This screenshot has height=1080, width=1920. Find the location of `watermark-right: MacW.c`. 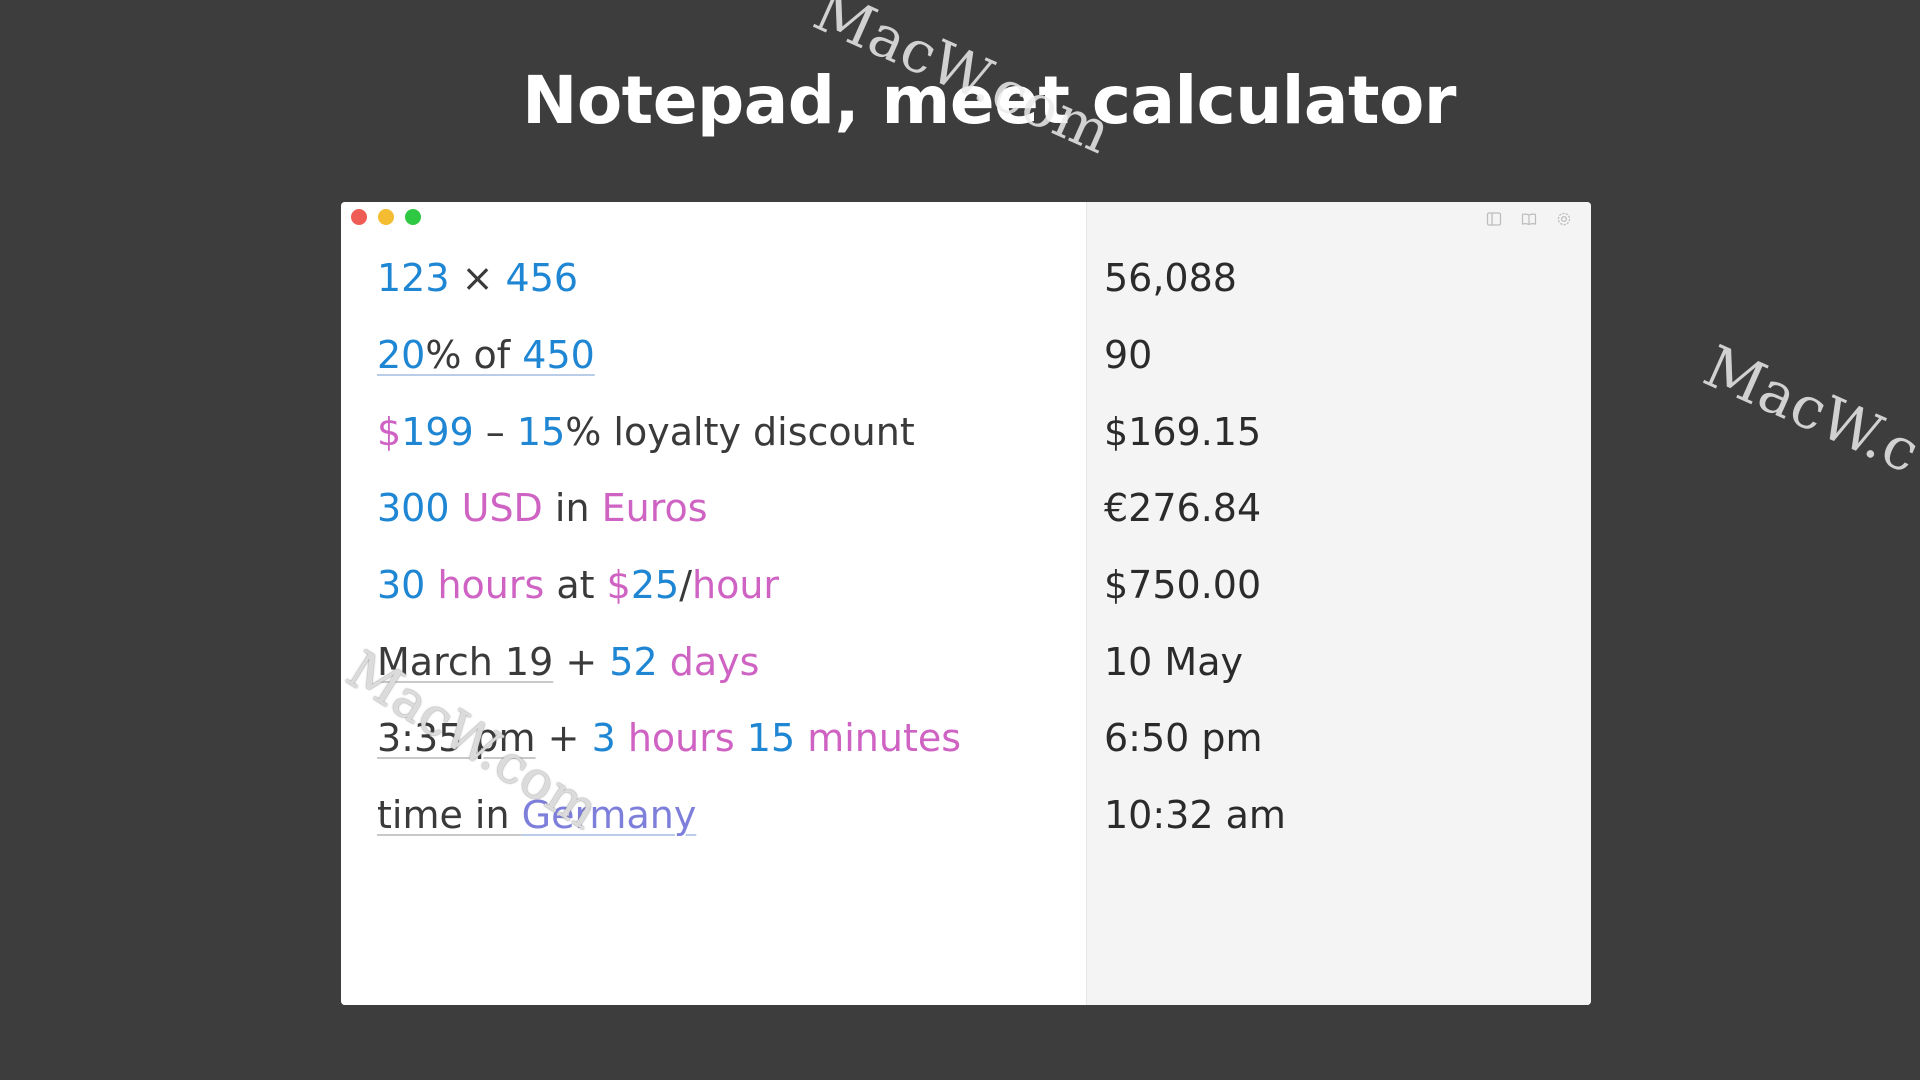

watermark-right: MacW.c is located at coordinates (1807, 409).